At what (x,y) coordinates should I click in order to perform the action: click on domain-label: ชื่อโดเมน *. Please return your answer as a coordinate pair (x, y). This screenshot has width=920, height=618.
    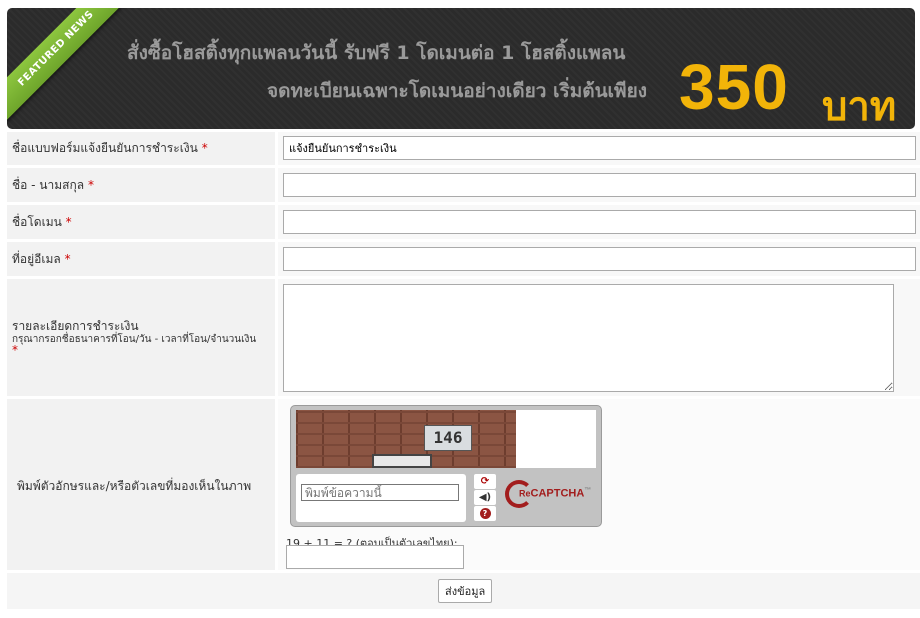
    Looking at the image, I should click on (141, 222).